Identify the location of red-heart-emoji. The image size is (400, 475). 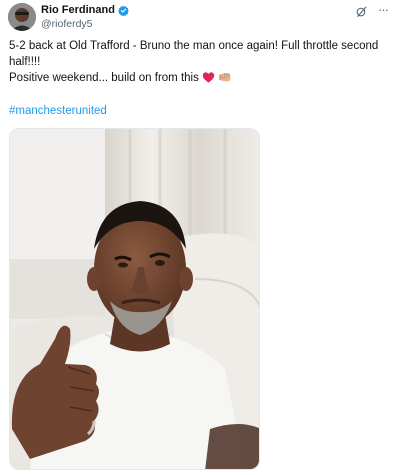
(208, 77).